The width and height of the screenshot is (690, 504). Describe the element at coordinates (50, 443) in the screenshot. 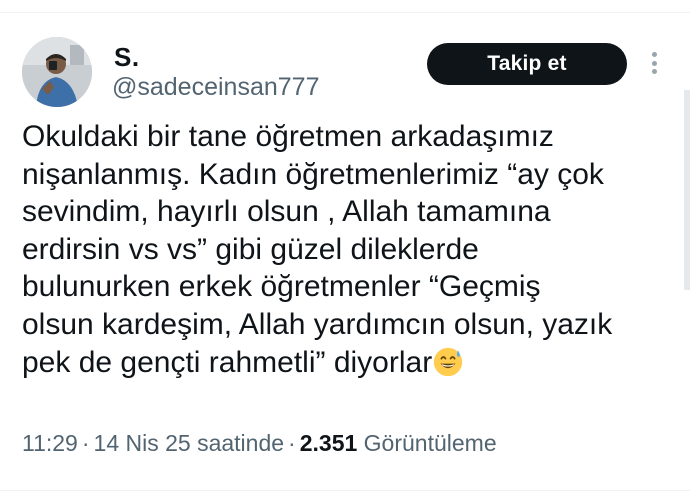

I see `tweet-time: 11:29` at that location.